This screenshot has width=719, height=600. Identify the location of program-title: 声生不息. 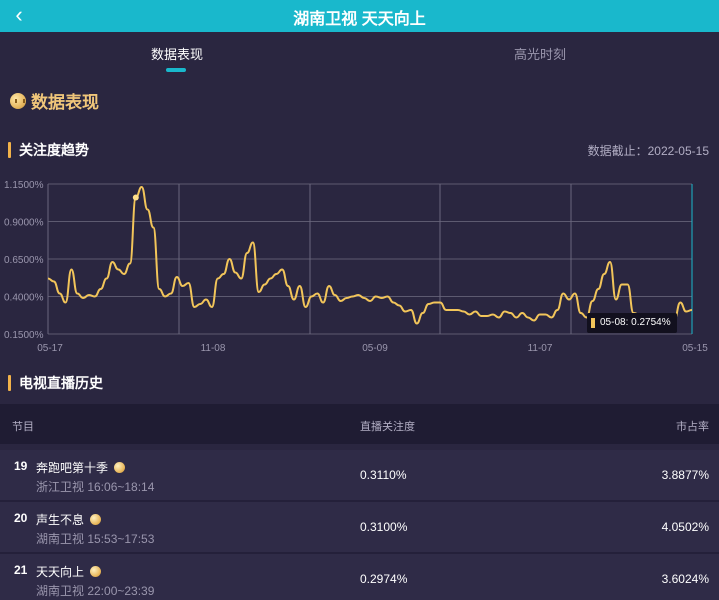
(60, 520).